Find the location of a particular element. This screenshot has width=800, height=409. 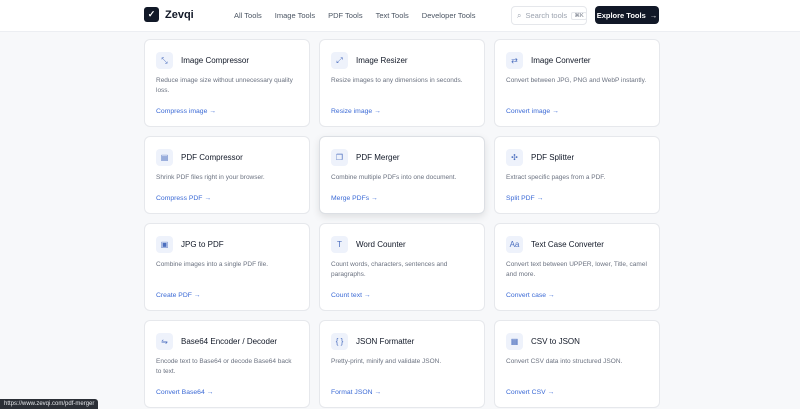

card-description: Extract specific pages from a PDF. is located at coordinates (556, 177).